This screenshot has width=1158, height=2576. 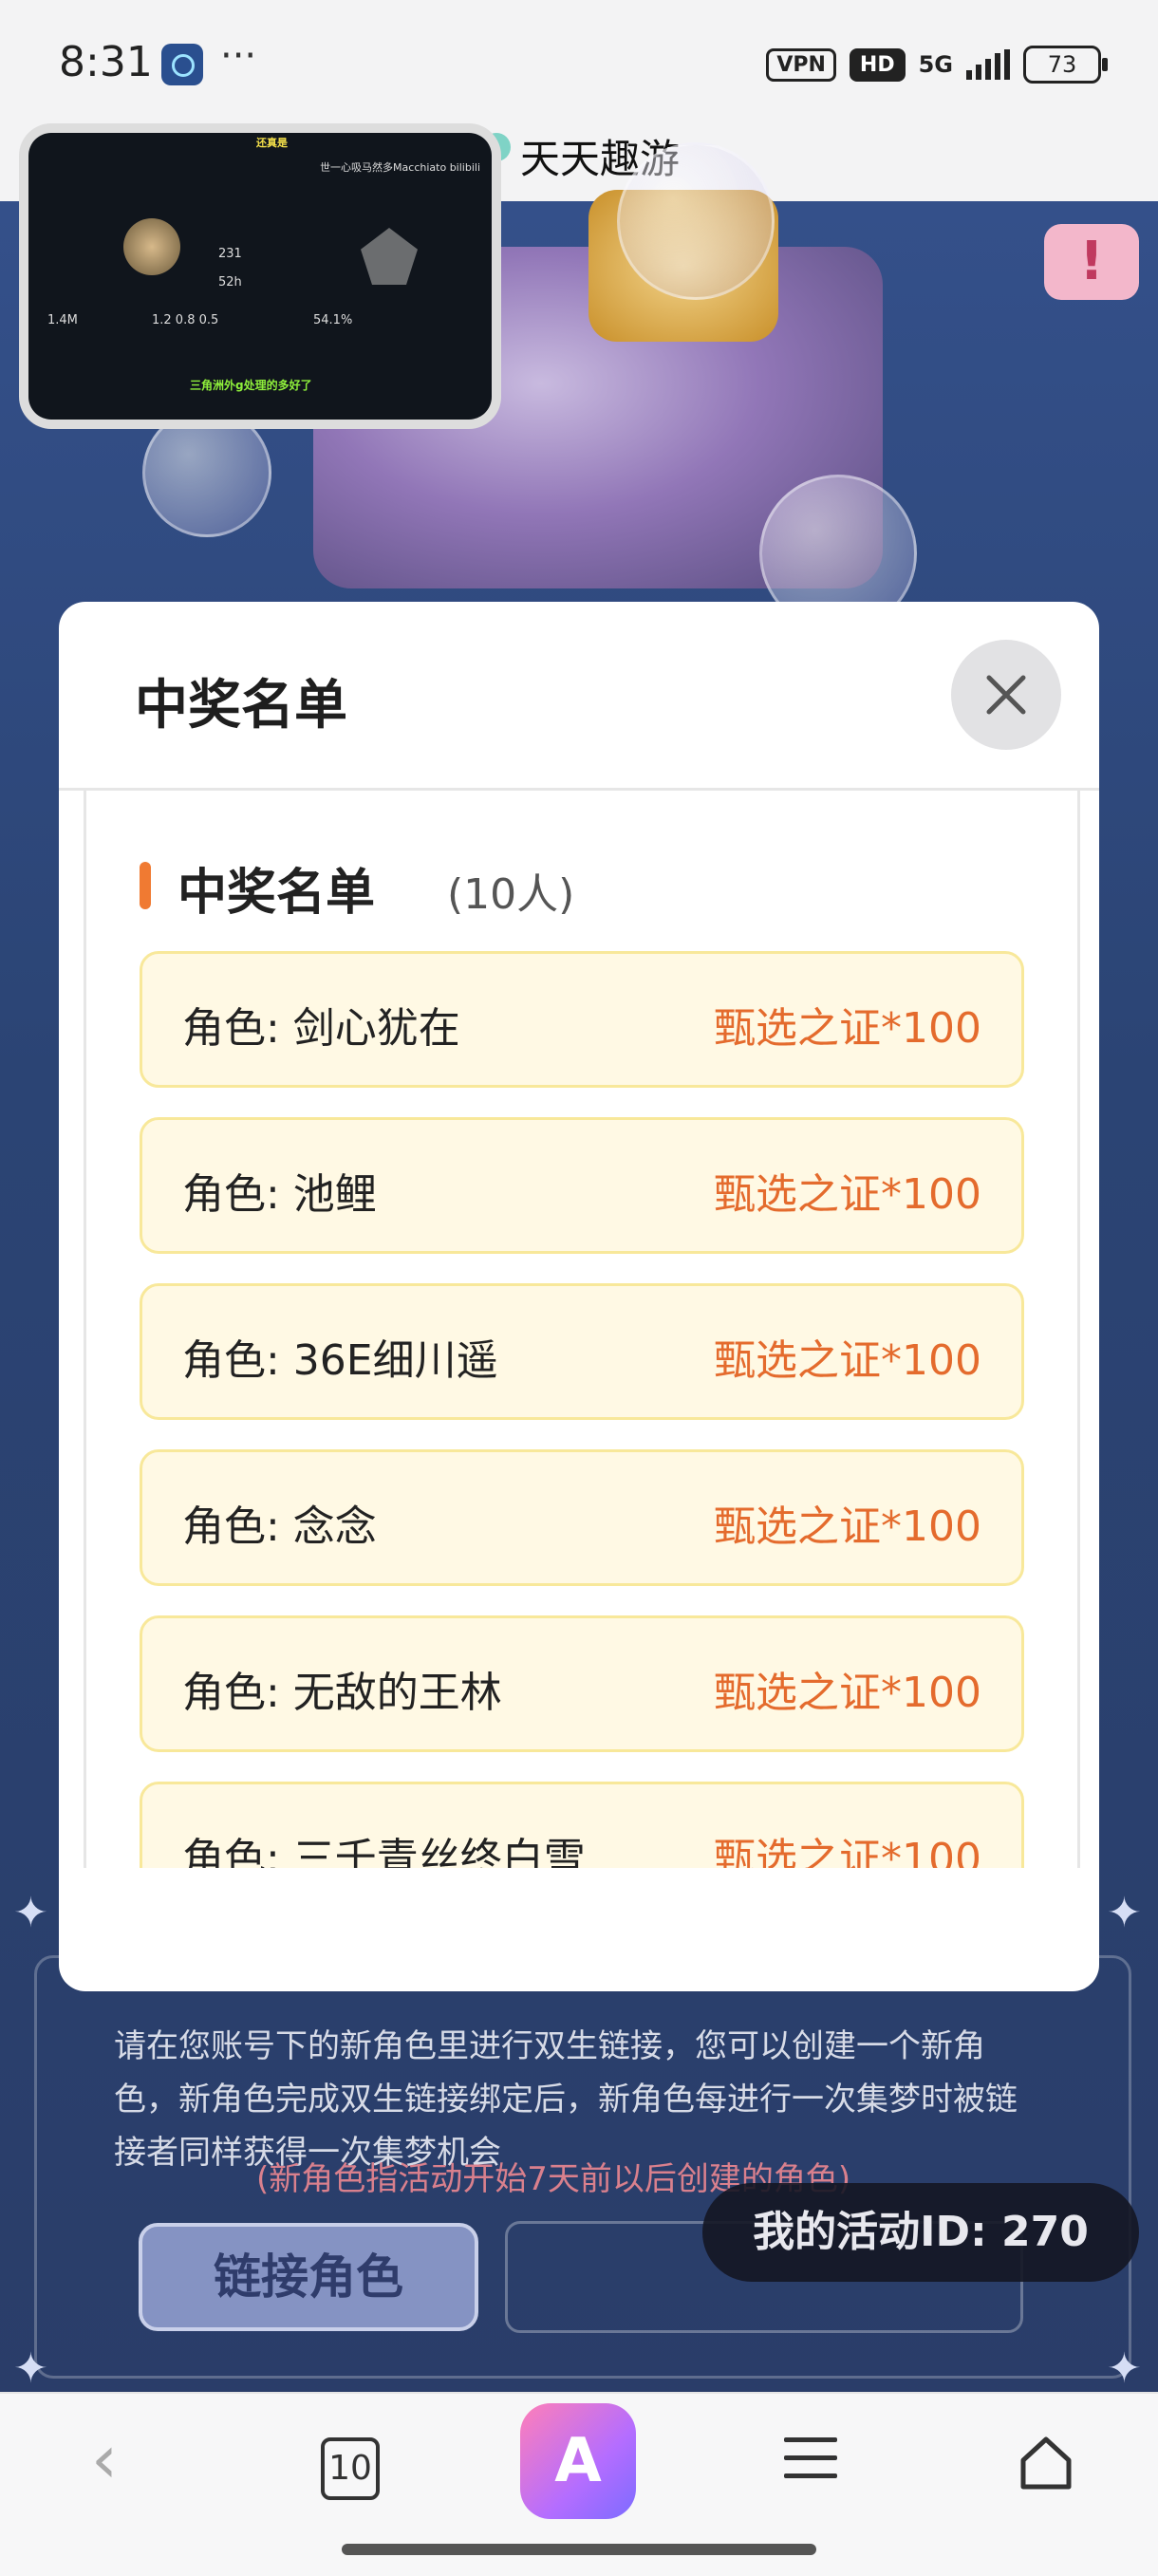 I want to click on list-item: 角色: 剑心犹在 甄选之证*100, so click(x=582, y=1020).